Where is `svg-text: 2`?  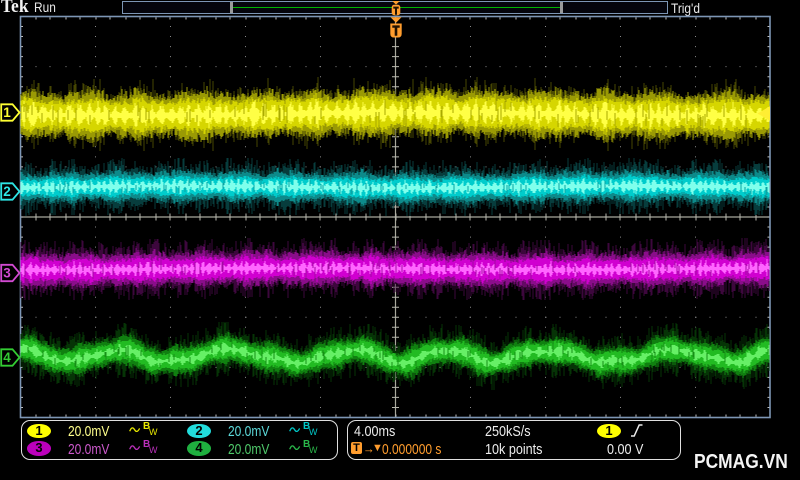
svg-text: 2 is located at coordinates (7, 191).